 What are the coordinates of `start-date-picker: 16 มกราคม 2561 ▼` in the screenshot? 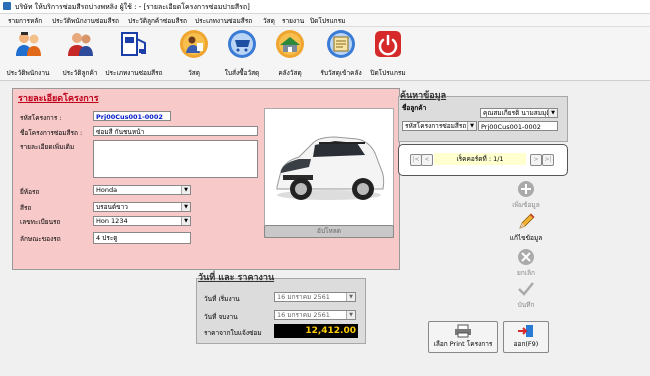 It's located at (315, 297).